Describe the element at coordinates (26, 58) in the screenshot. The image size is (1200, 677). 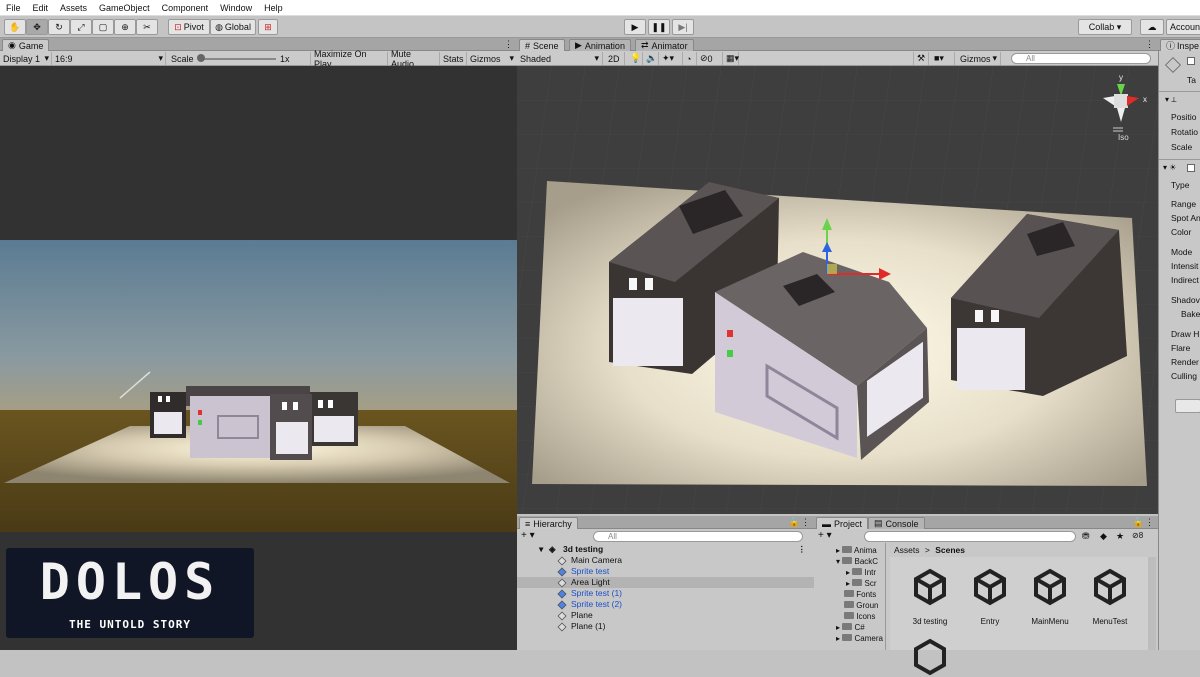
I see `display-dropdown: Display 1 ▾` at that location.